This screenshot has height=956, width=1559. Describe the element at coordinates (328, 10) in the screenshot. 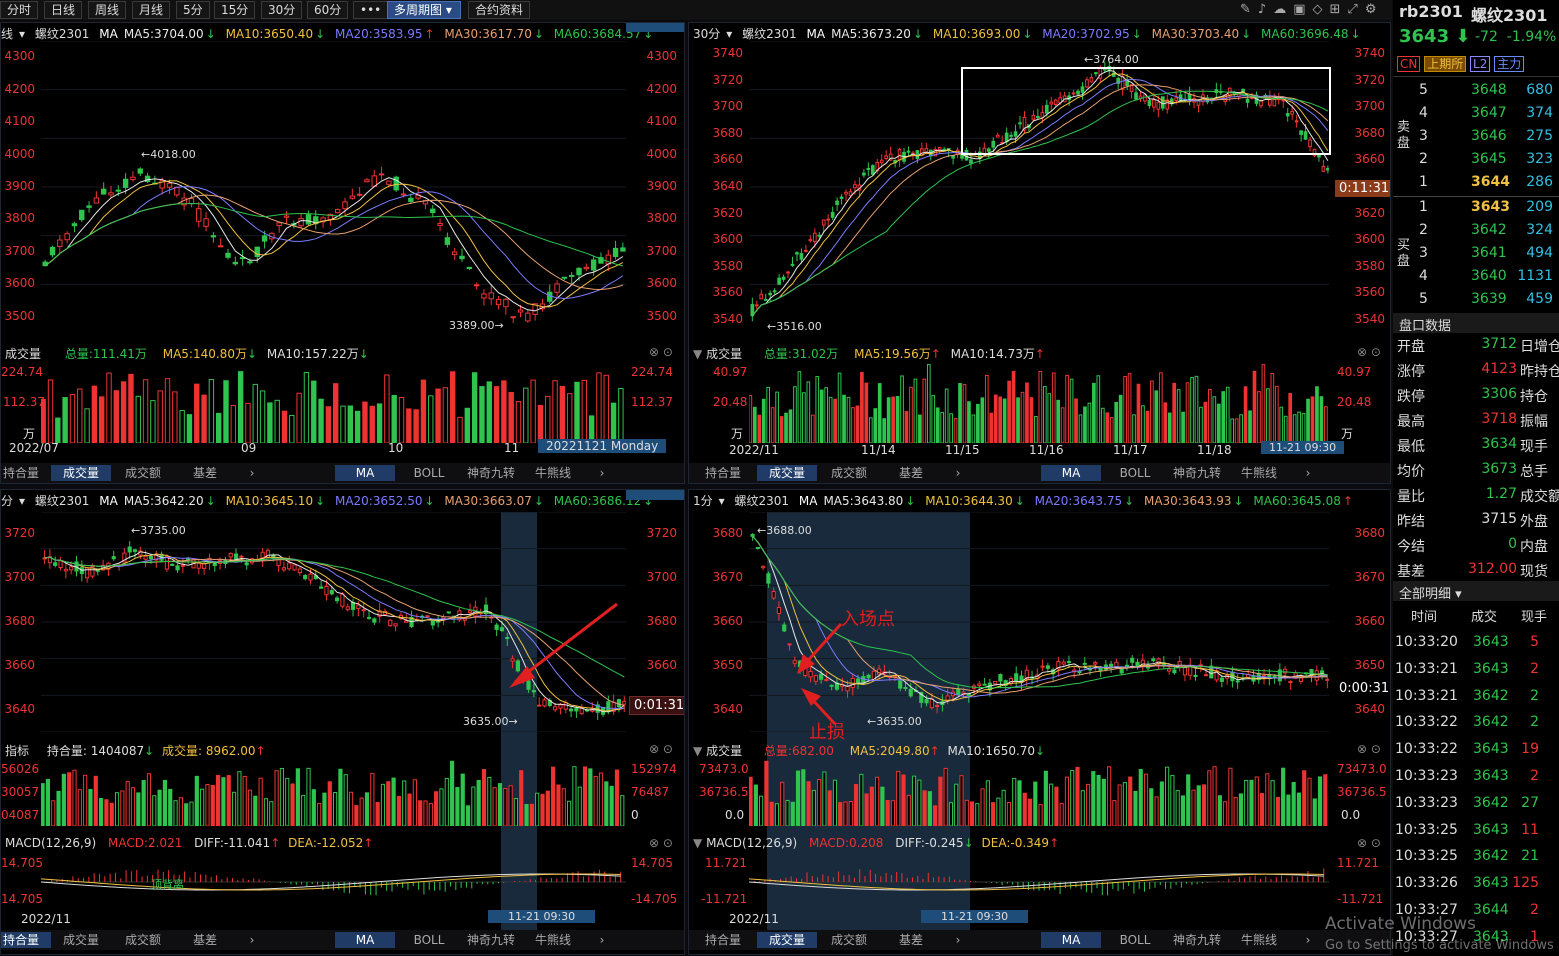

I see `btn-60min: 60分` at that location.